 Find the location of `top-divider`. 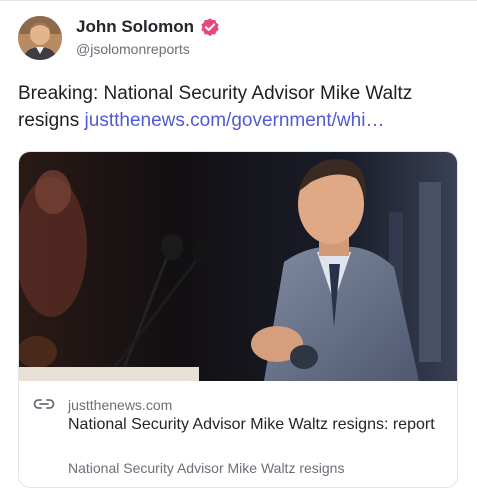

top-divider is located at coordinates (238, 0).